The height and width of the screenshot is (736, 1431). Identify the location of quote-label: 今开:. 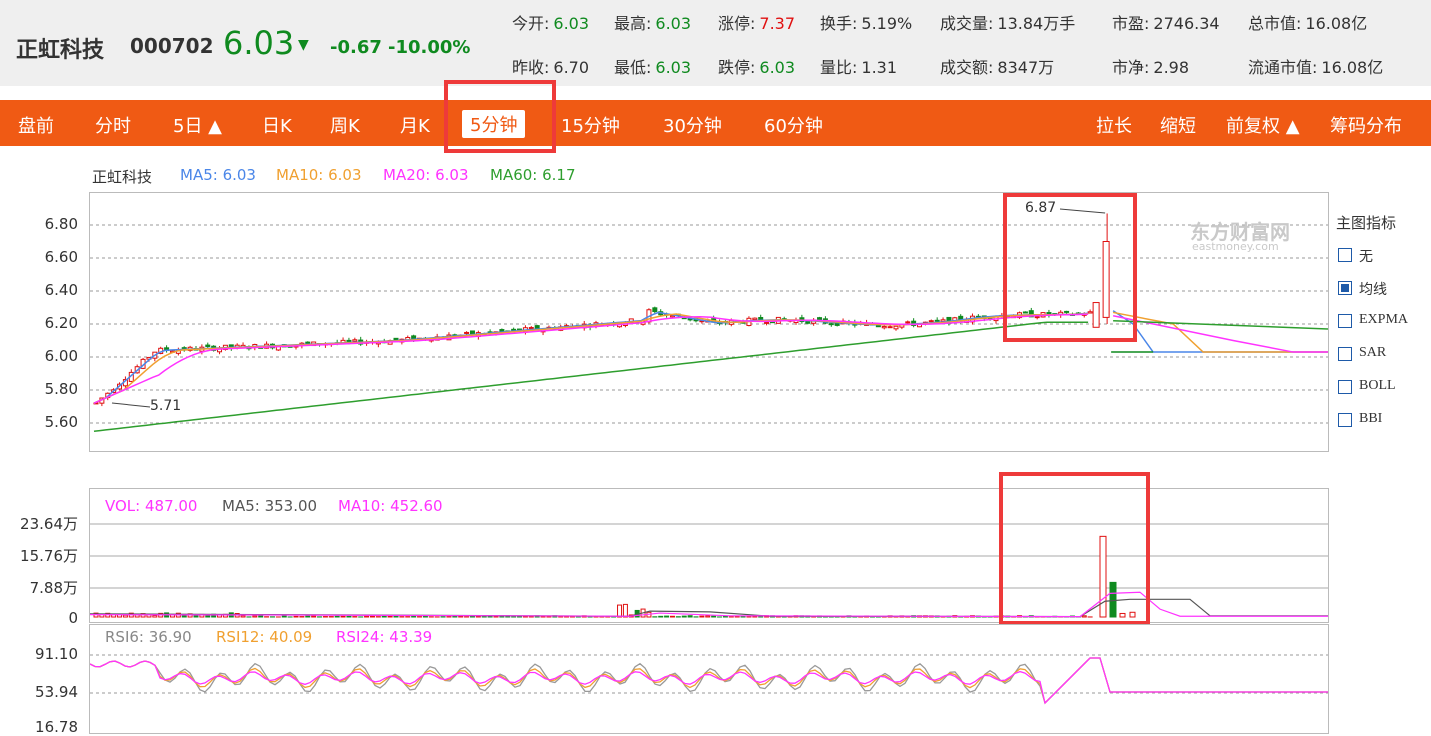
(530, 23).